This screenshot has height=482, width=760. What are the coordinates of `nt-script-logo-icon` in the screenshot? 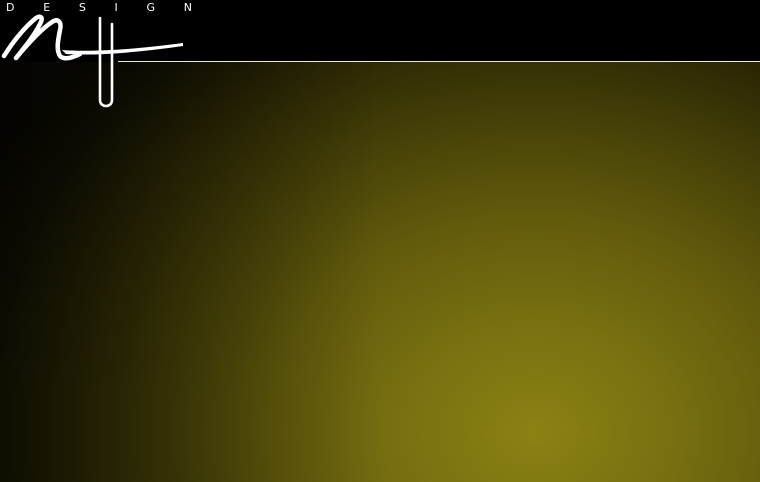 It's located at (92, 61).